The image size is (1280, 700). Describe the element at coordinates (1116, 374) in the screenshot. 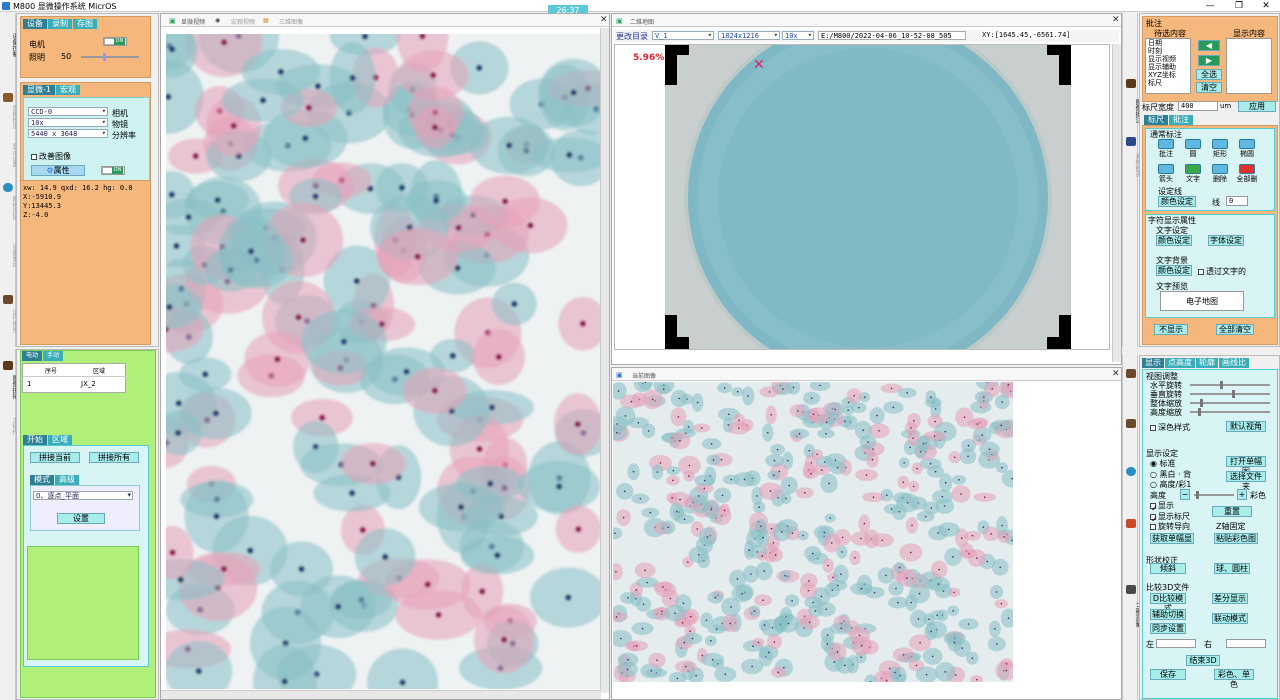

I see `current-close-icon: ✕` at that location.